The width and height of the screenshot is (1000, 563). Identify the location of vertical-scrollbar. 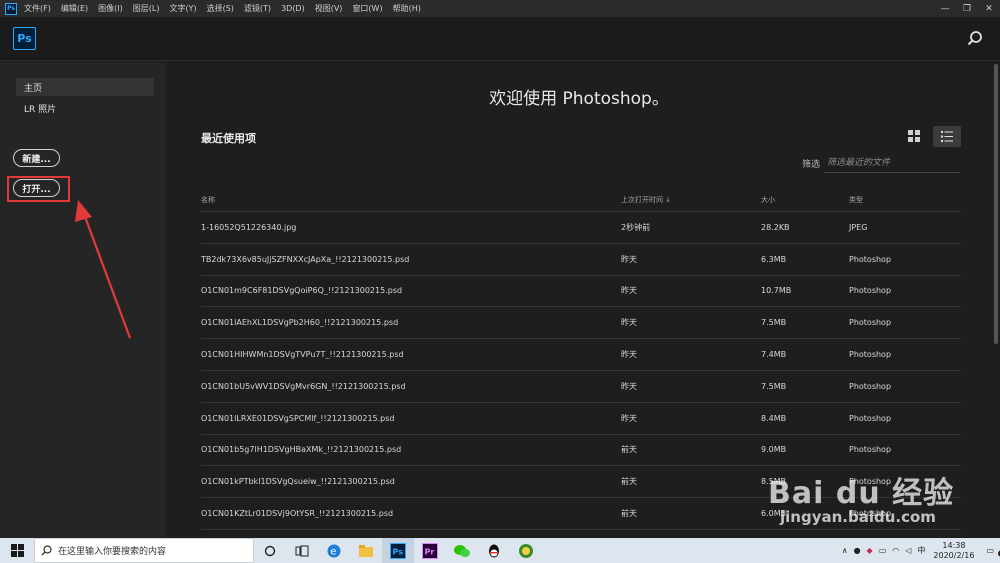
(996, 300).